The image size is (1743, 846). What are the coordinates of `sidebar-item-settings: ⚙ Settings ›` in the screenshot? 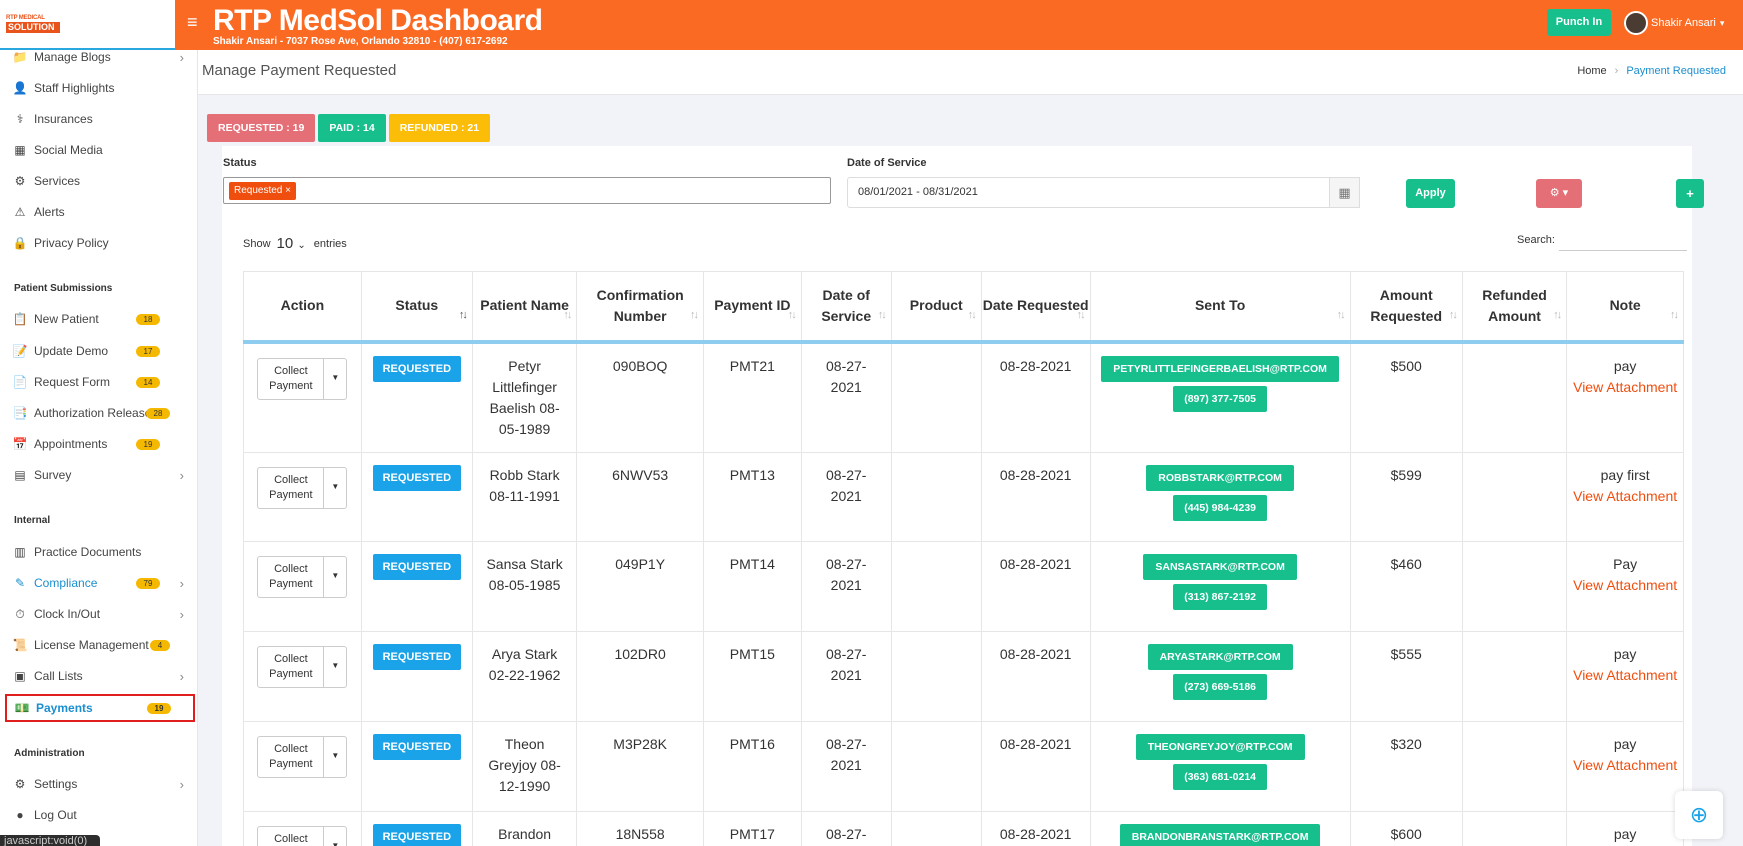 It's located at (100, 784).